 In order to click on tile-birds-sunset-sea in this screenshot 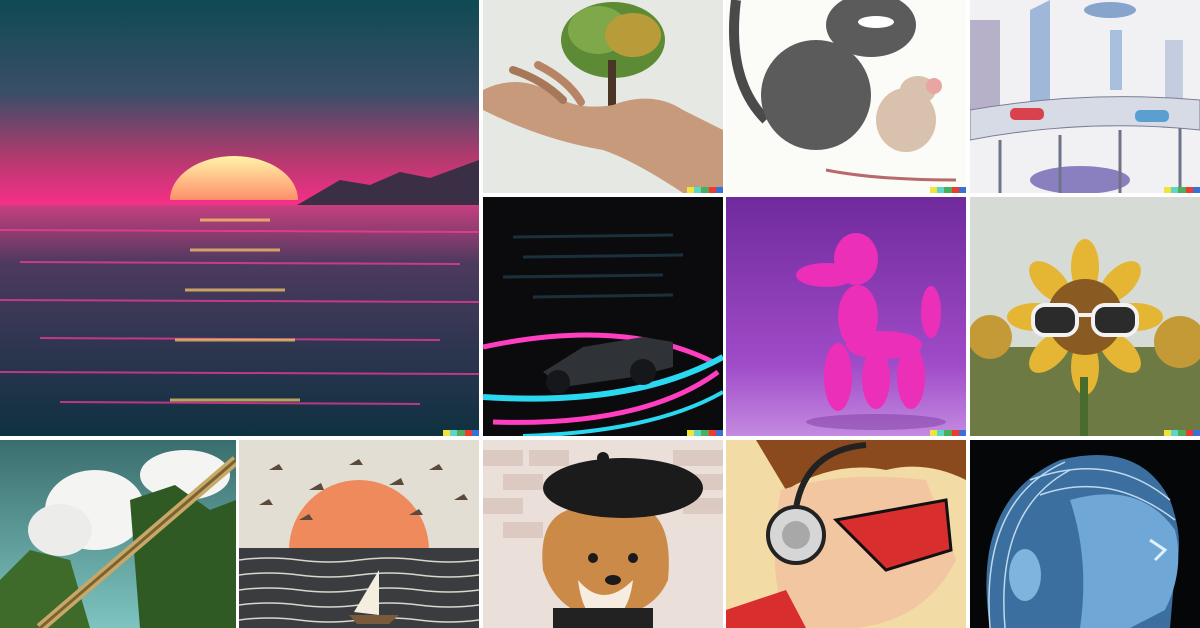, I will do `click(359, 534)`.